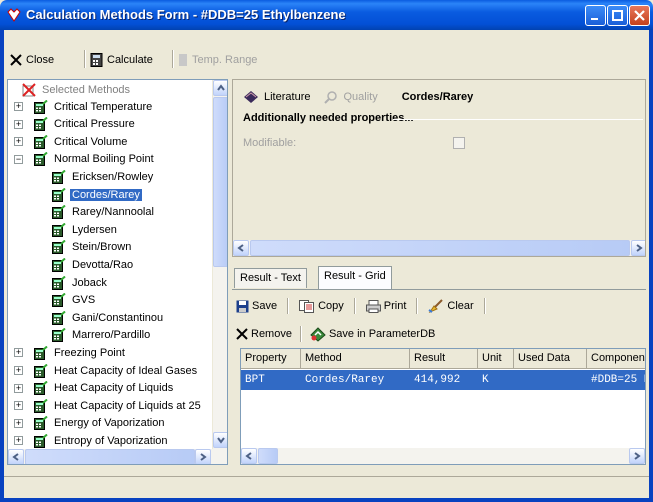 Image resolution: width=653 pixels, height=502 pixels. I want to click on info-h-scroll-thumb, so click(440, 248).